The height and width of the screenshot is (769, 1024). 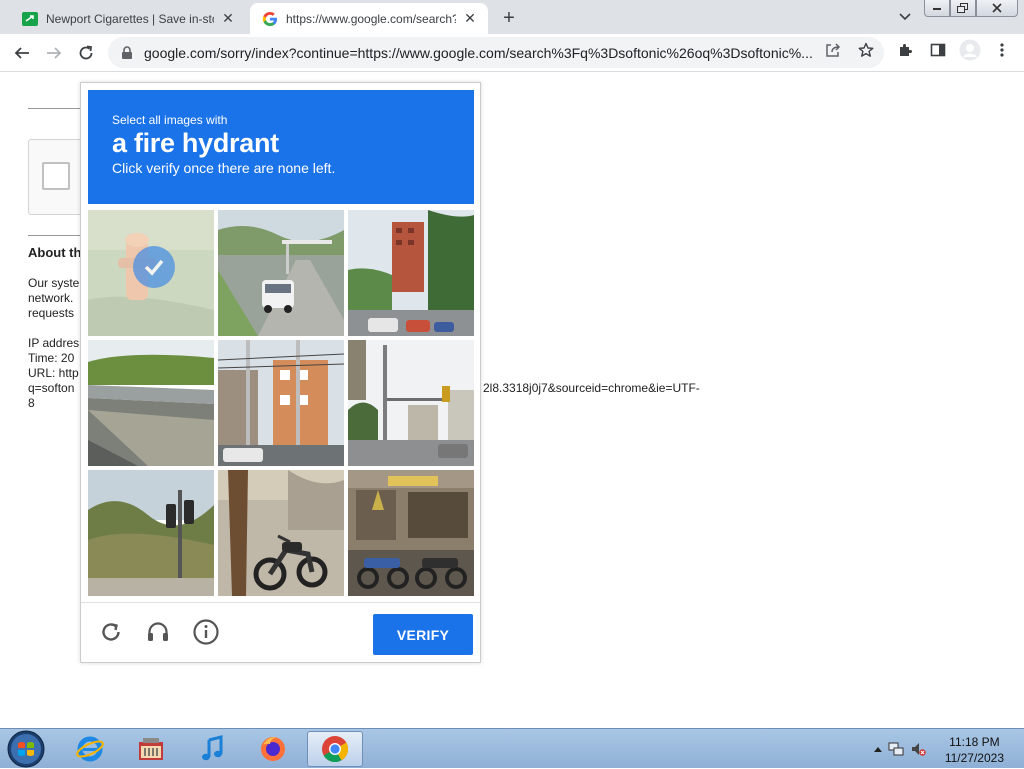 I want to click on reload-page-icon, so click(x=86, y=53).